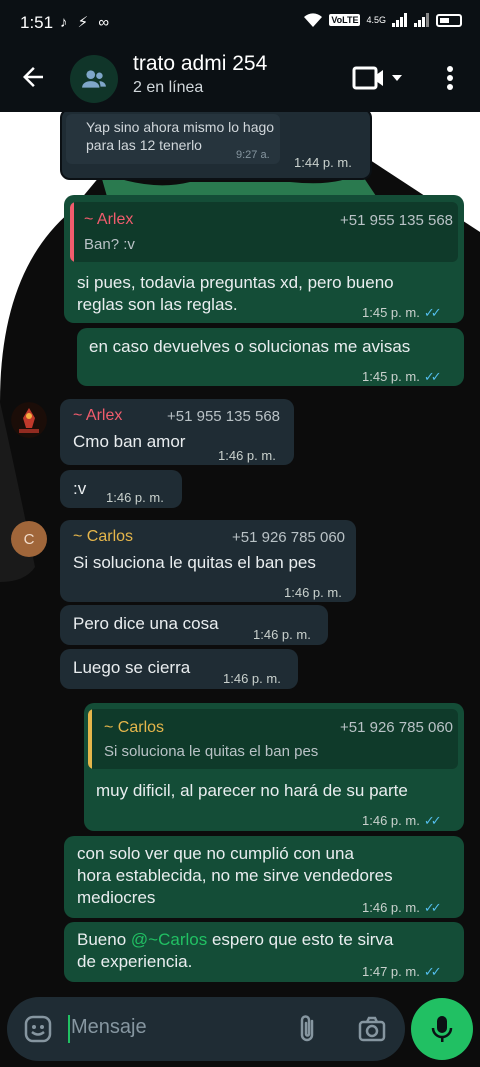 This screenshot has width=480, height=1067. Describe the element at coordinates (421, 20) in the screenshot. I see `signal-2-icon` at that location.